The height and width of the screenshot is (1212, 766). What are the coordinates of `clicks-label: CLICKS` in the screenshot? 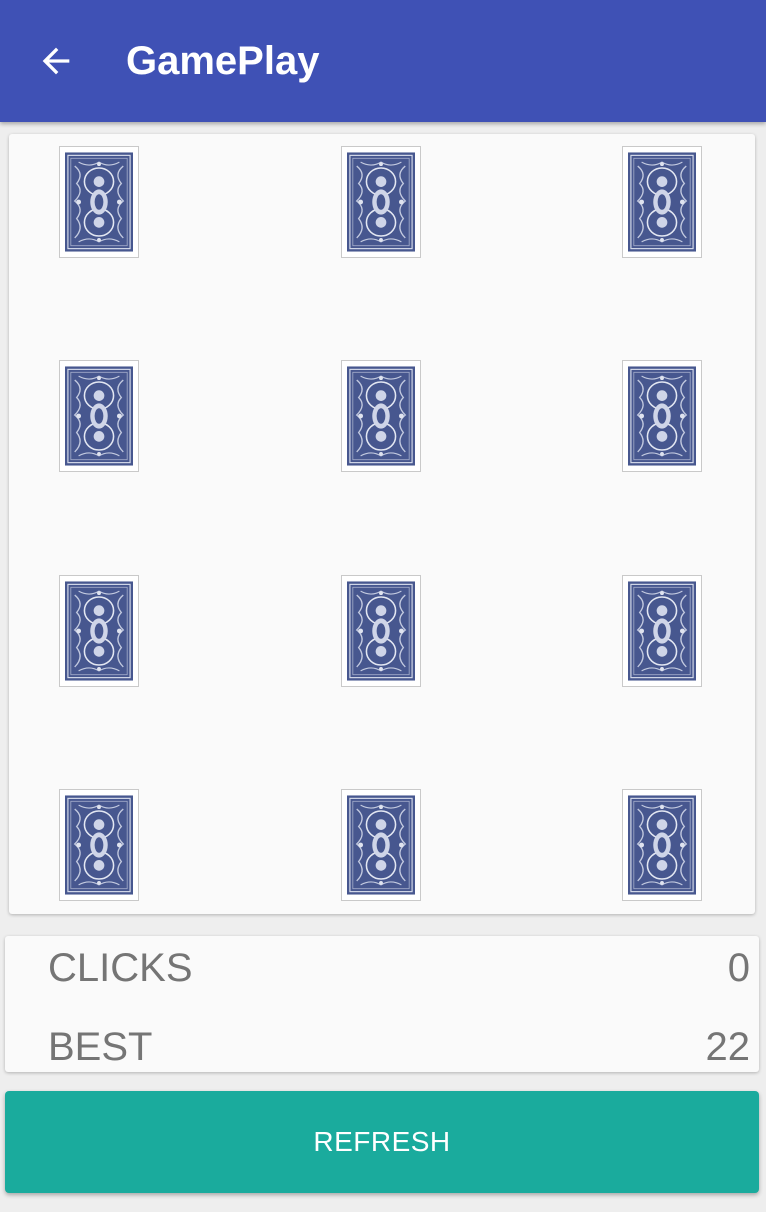 It's located at (120, 968).